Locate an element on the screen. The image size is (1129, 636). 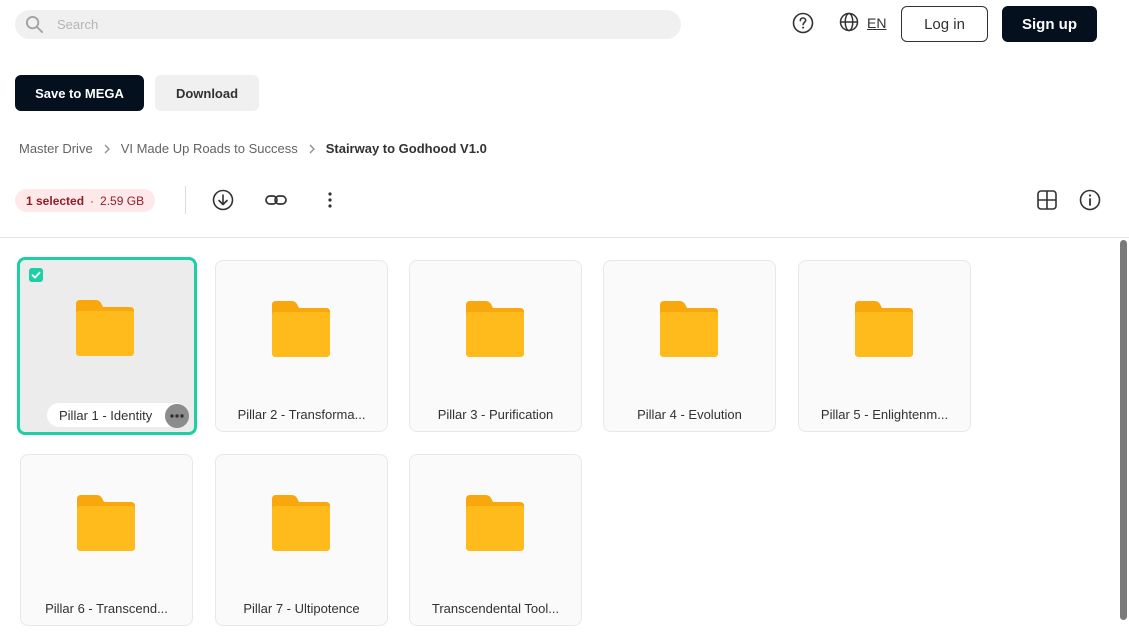
more-vertical-icon is located at coordinates (330, 200).